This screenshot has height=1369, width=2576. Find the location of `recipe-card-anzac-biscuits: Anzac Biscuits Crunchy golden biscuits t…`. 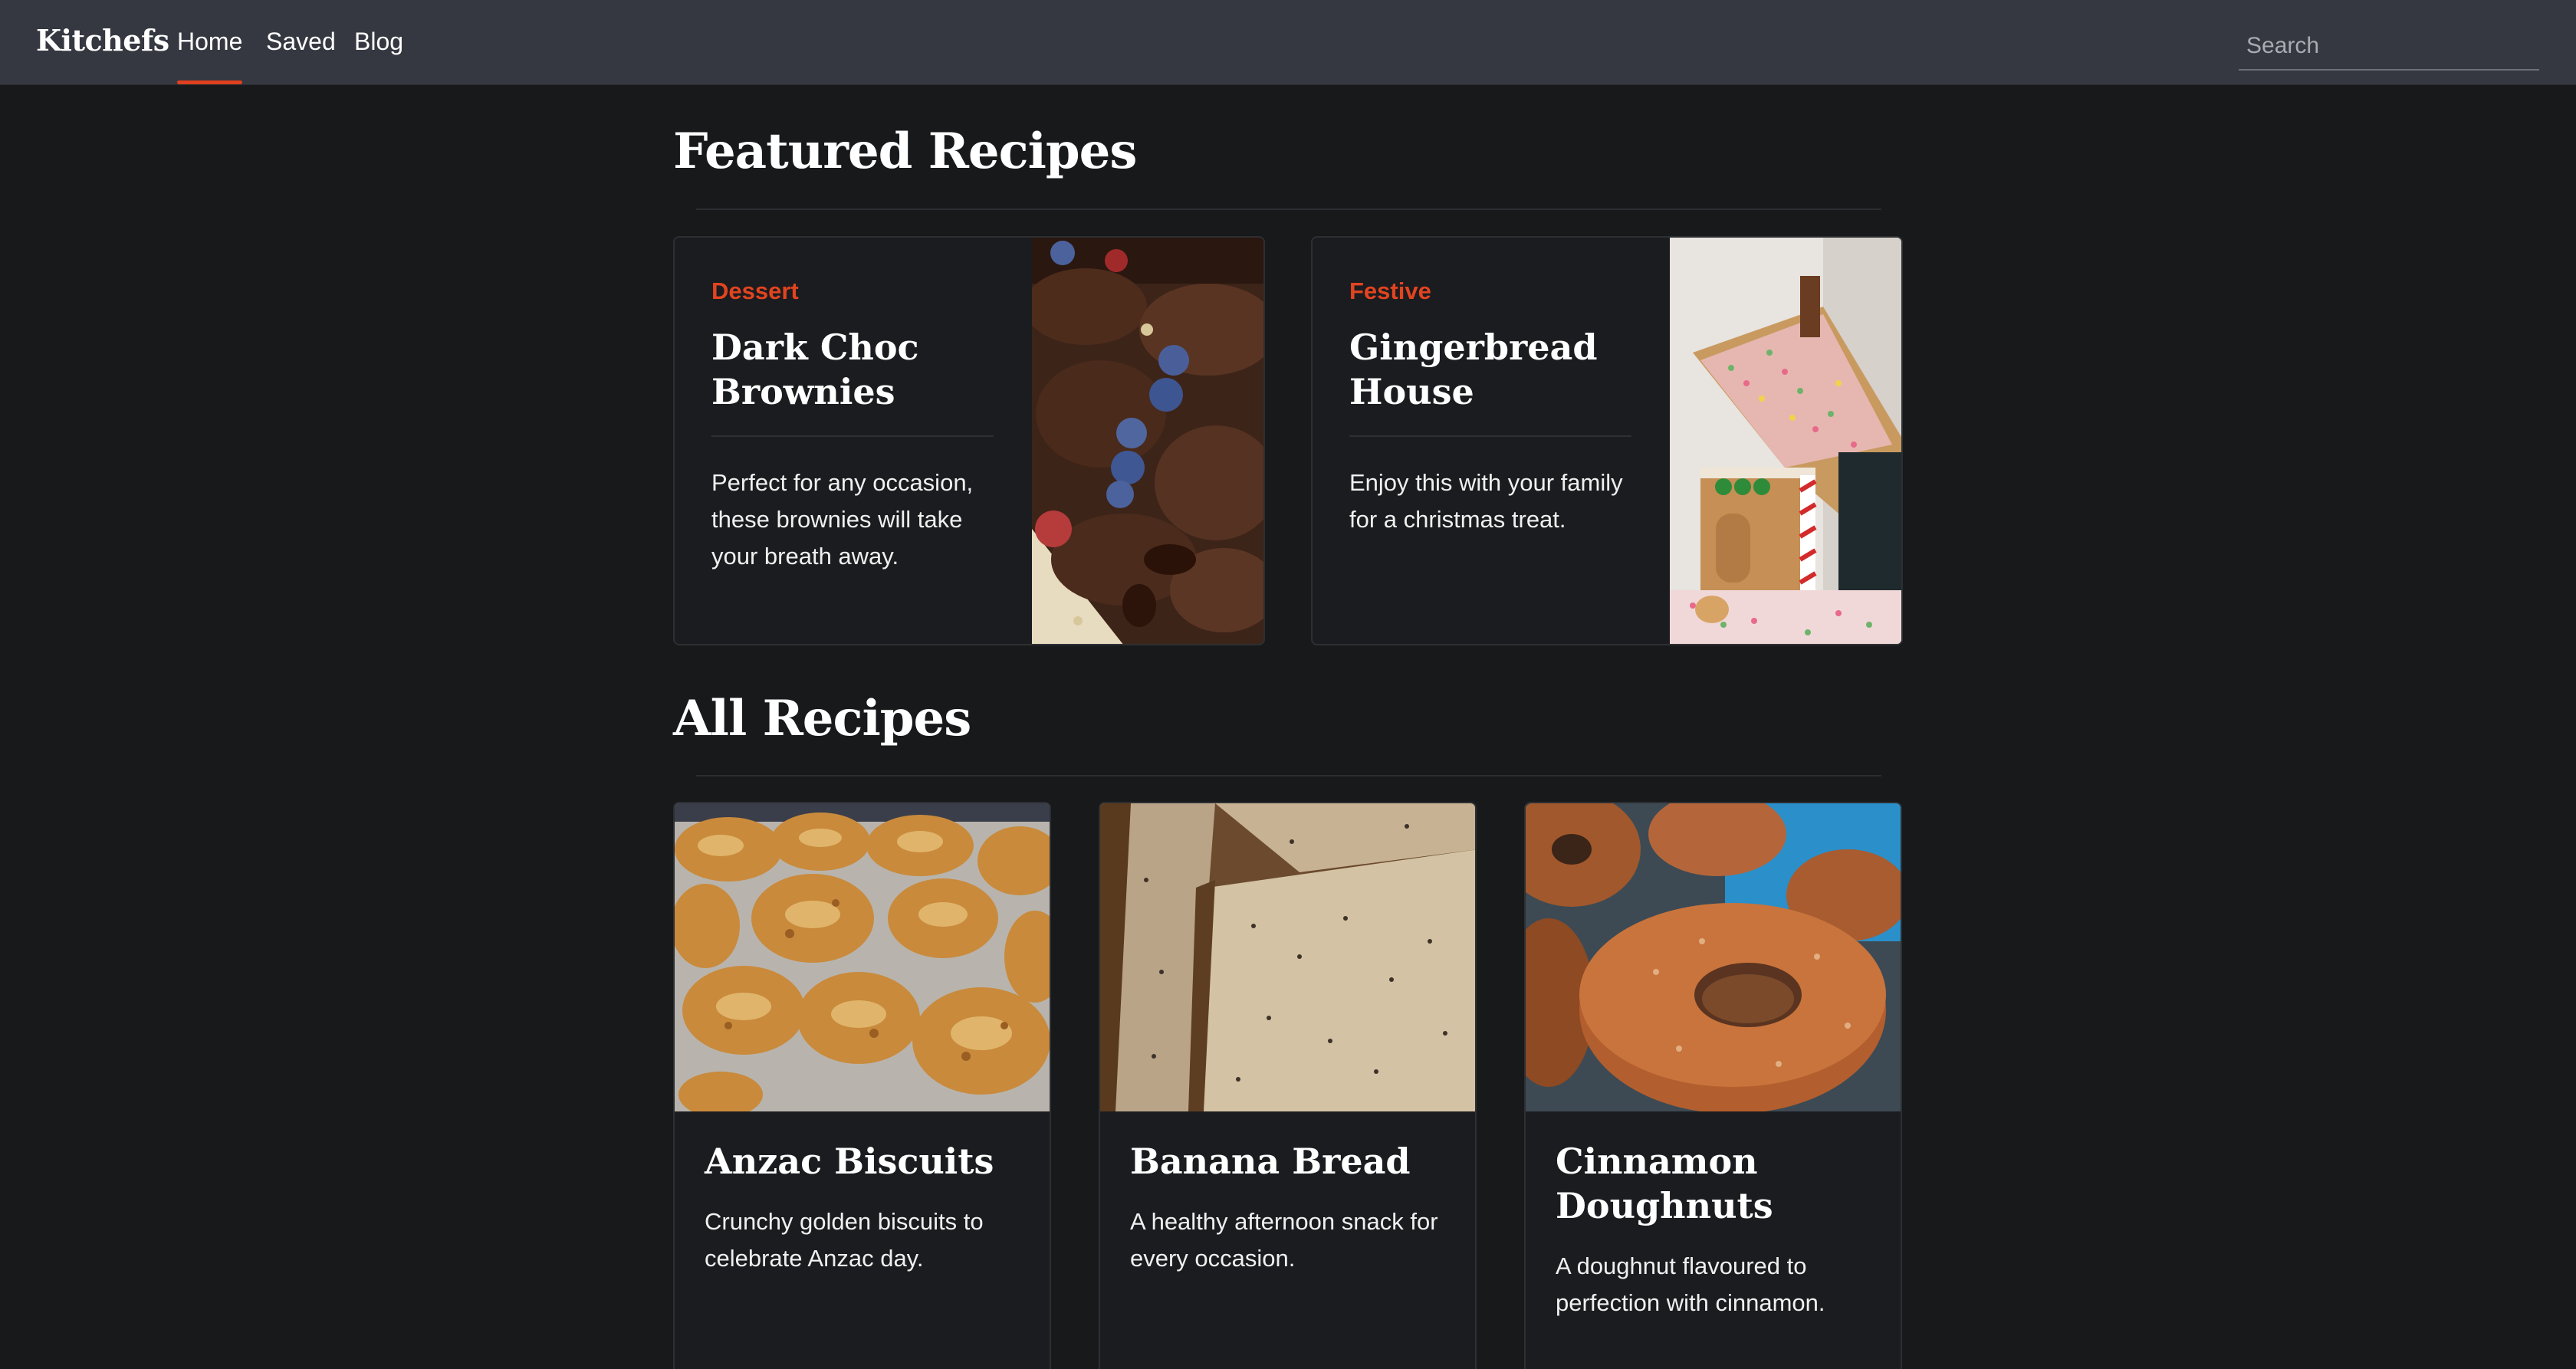

recipe-card-anzac-biscuits: Anzac Biscuits Crunchy golden biscuits t… is located at coordinates (862, 1085).